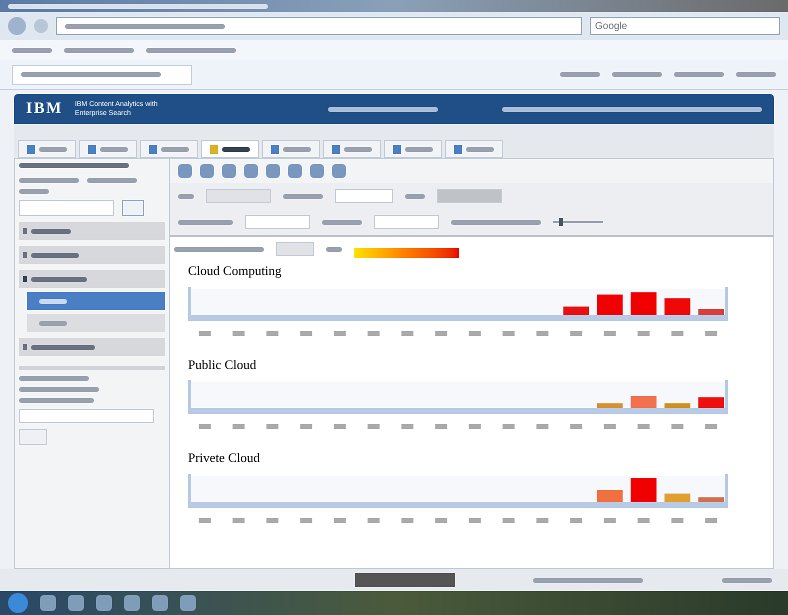 This screenshot has height=615, width=788. Describe the element at coordinates (685, 26) in the screenshot. I see `search-field: Google` at that location.